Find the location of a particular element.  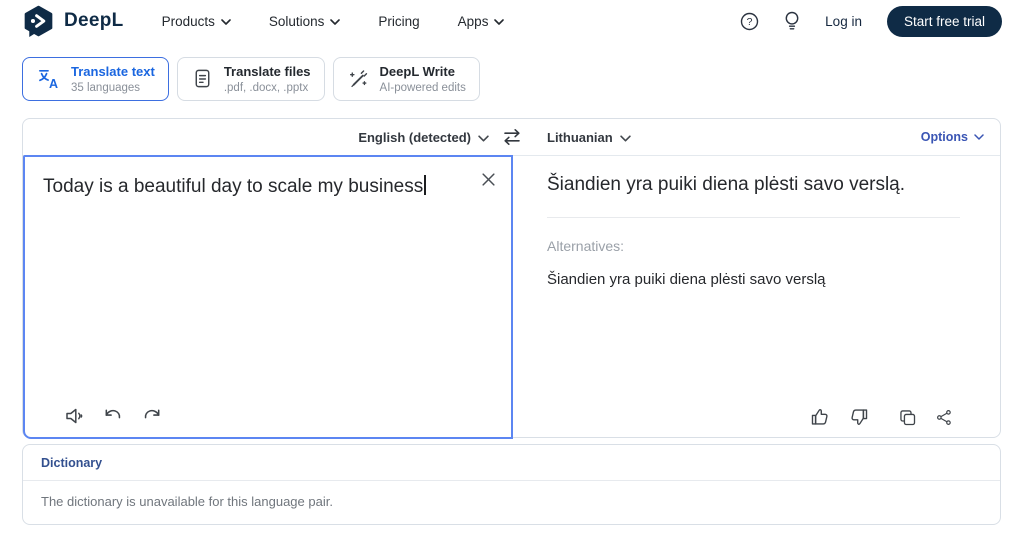

tab-translate-text: A Translate text 35 languages is located at coordinates (95, 79).